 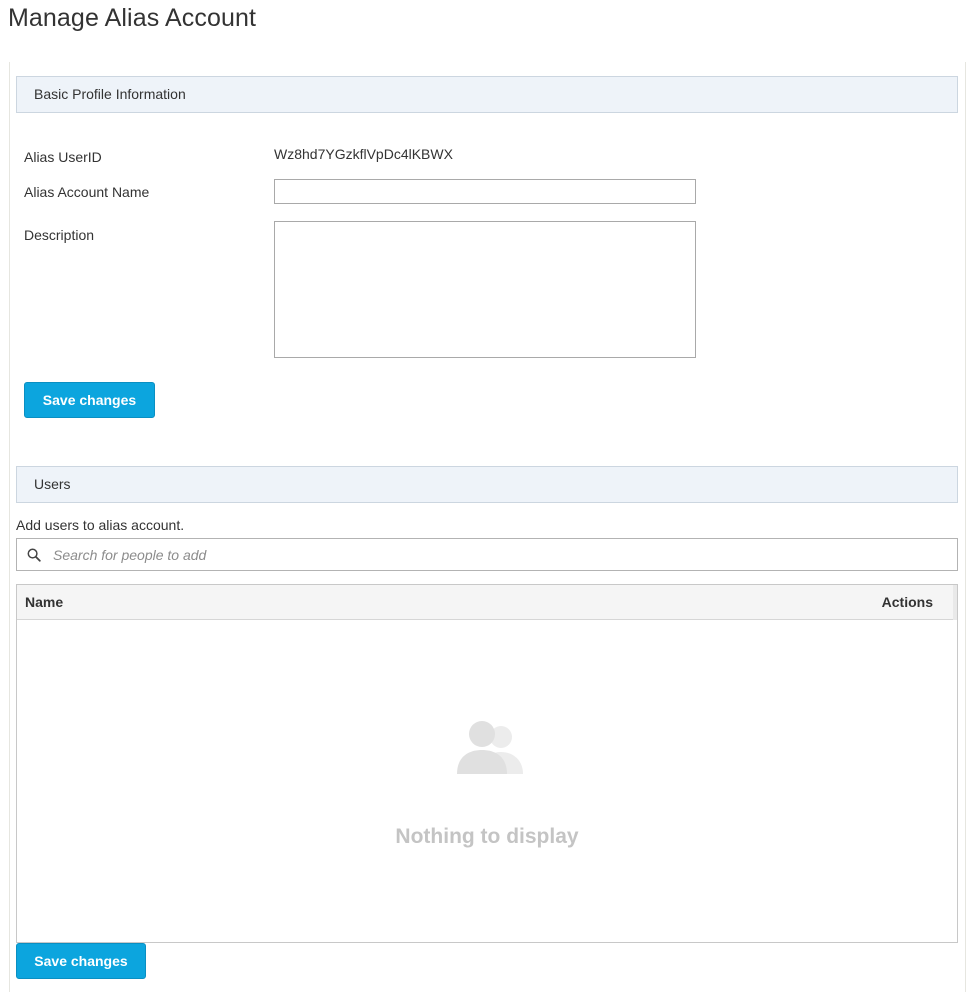 I want to click on people-search-box, so click(x=487, y=554).